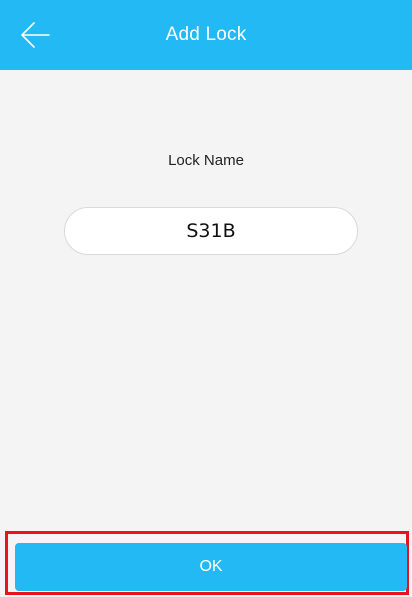 Image resolution: width=412 pixels, height=597 pixels. Describe the element at coordinates (211, 567) in the screenshot. I see `ok-button: OK` at that location.